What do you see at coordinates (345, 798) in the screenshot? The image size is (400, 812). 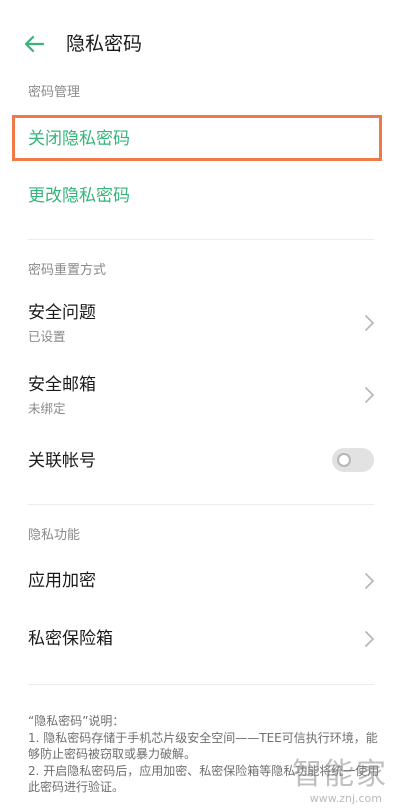 I see `watermark-url: www.znj.com` at bounding box center [345, 798].